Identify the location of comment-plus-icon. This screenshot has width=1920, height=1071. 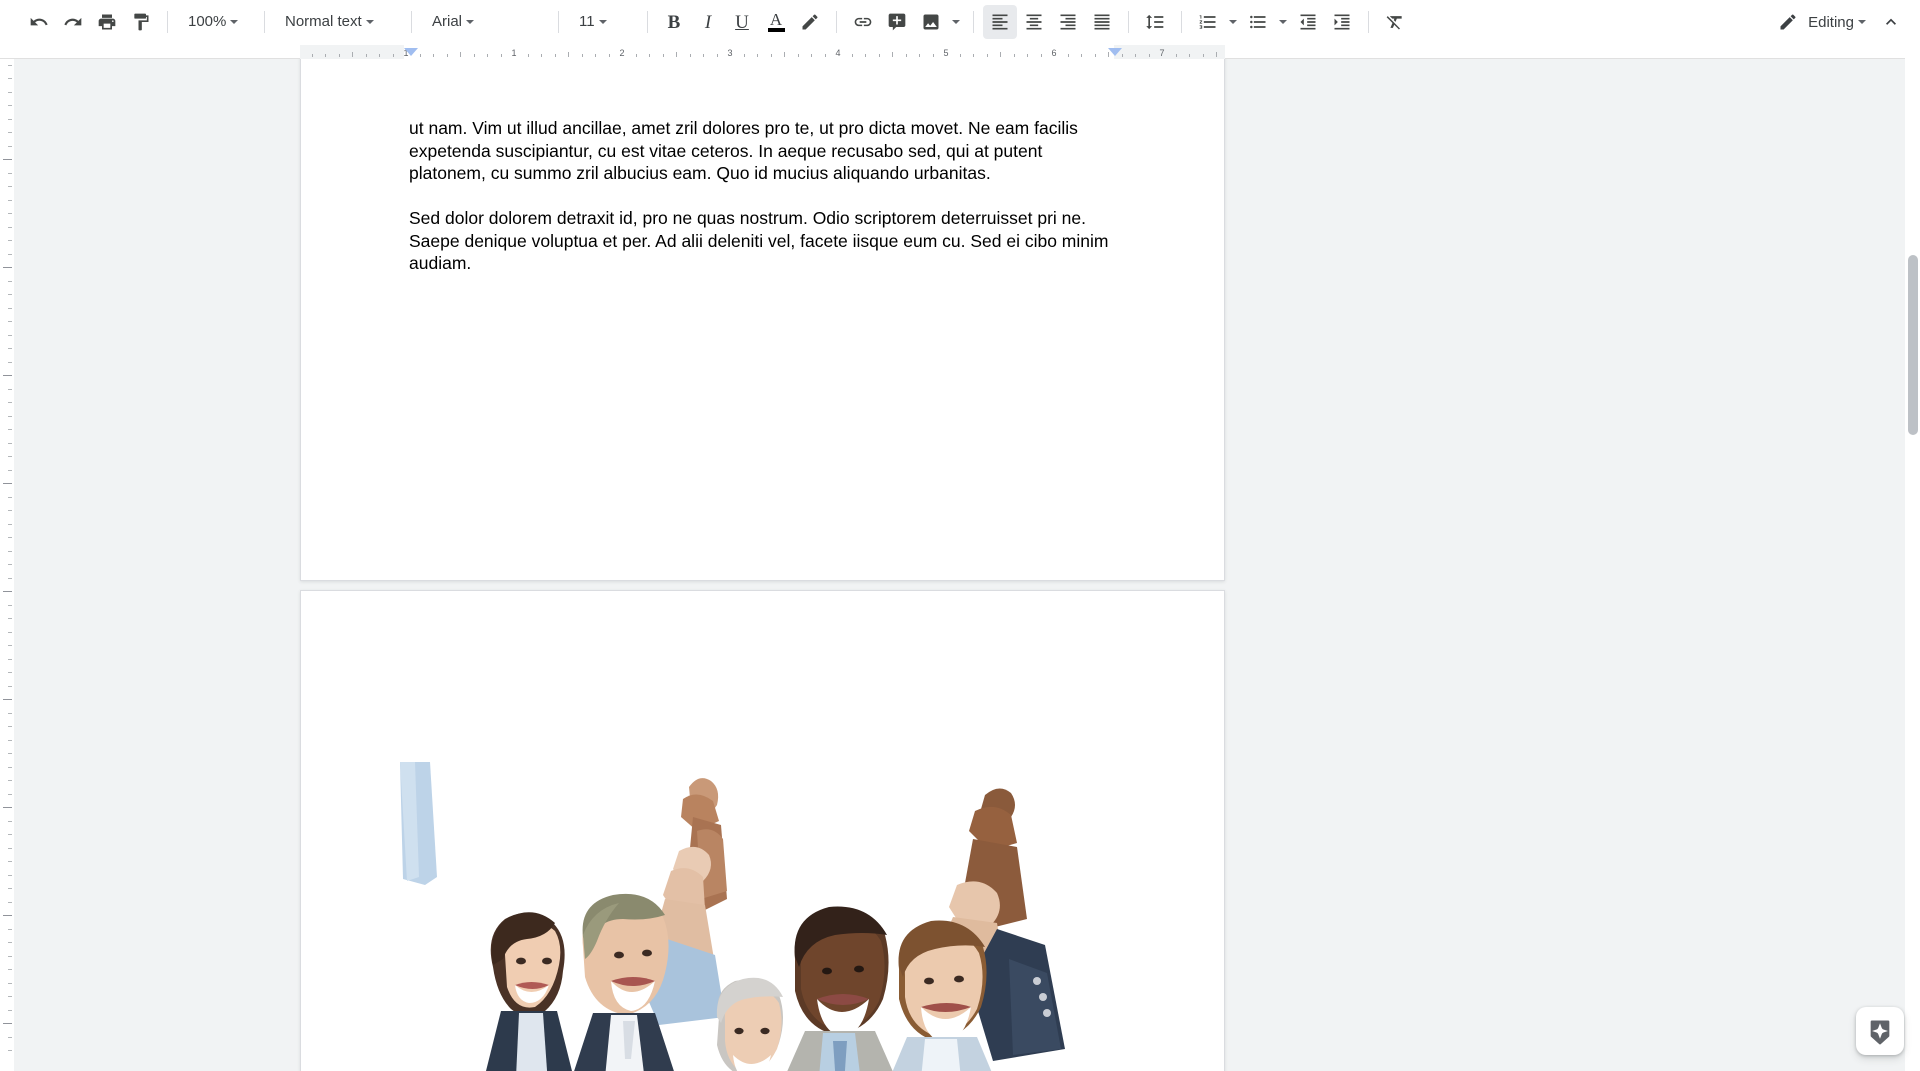
(897, 22).